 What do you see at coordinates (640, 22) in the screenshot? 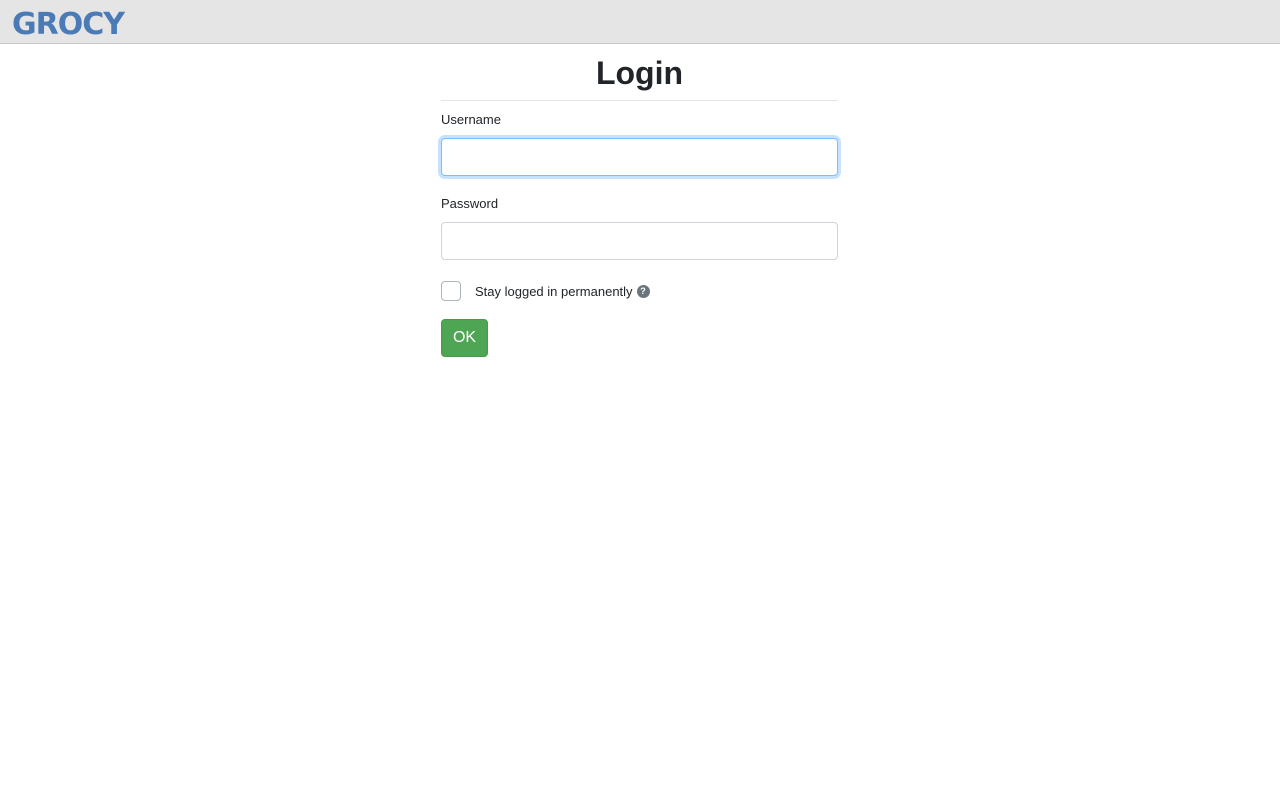
I see `top-navbar: GROCY` at bounding box center [640, 22].